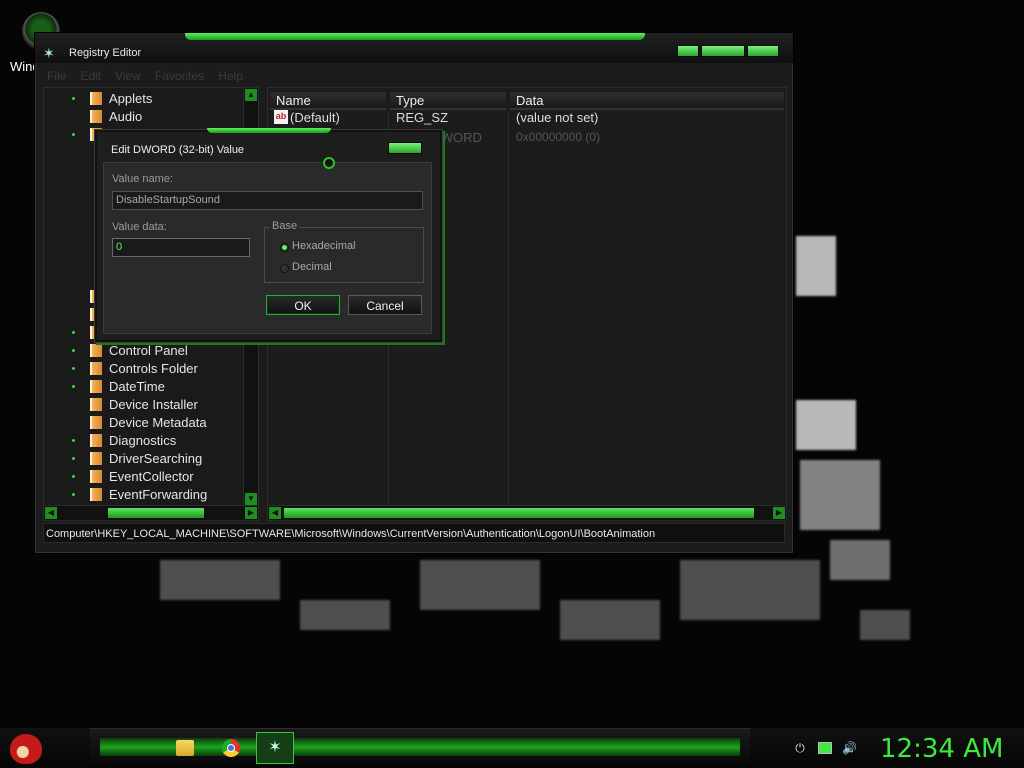 This screenshot has width=1024, height=768. I want to click on tree-item: Device Metadata, so click(144, 423).